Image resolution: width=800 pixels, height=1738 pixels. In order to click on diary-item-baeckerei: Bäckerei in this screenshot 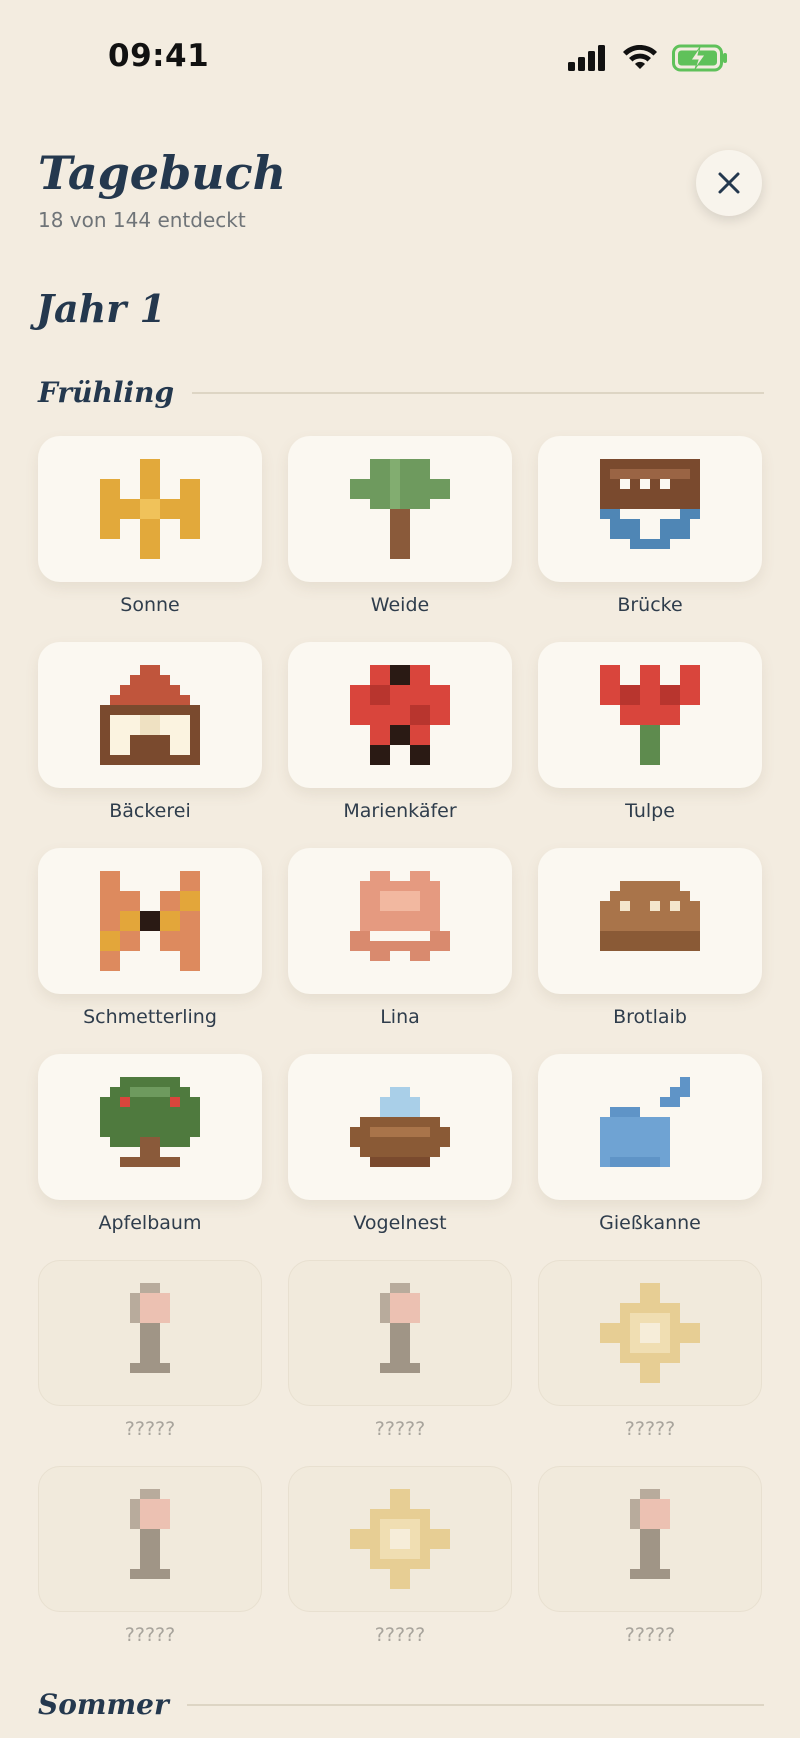, I will do `click(150, 745)`.